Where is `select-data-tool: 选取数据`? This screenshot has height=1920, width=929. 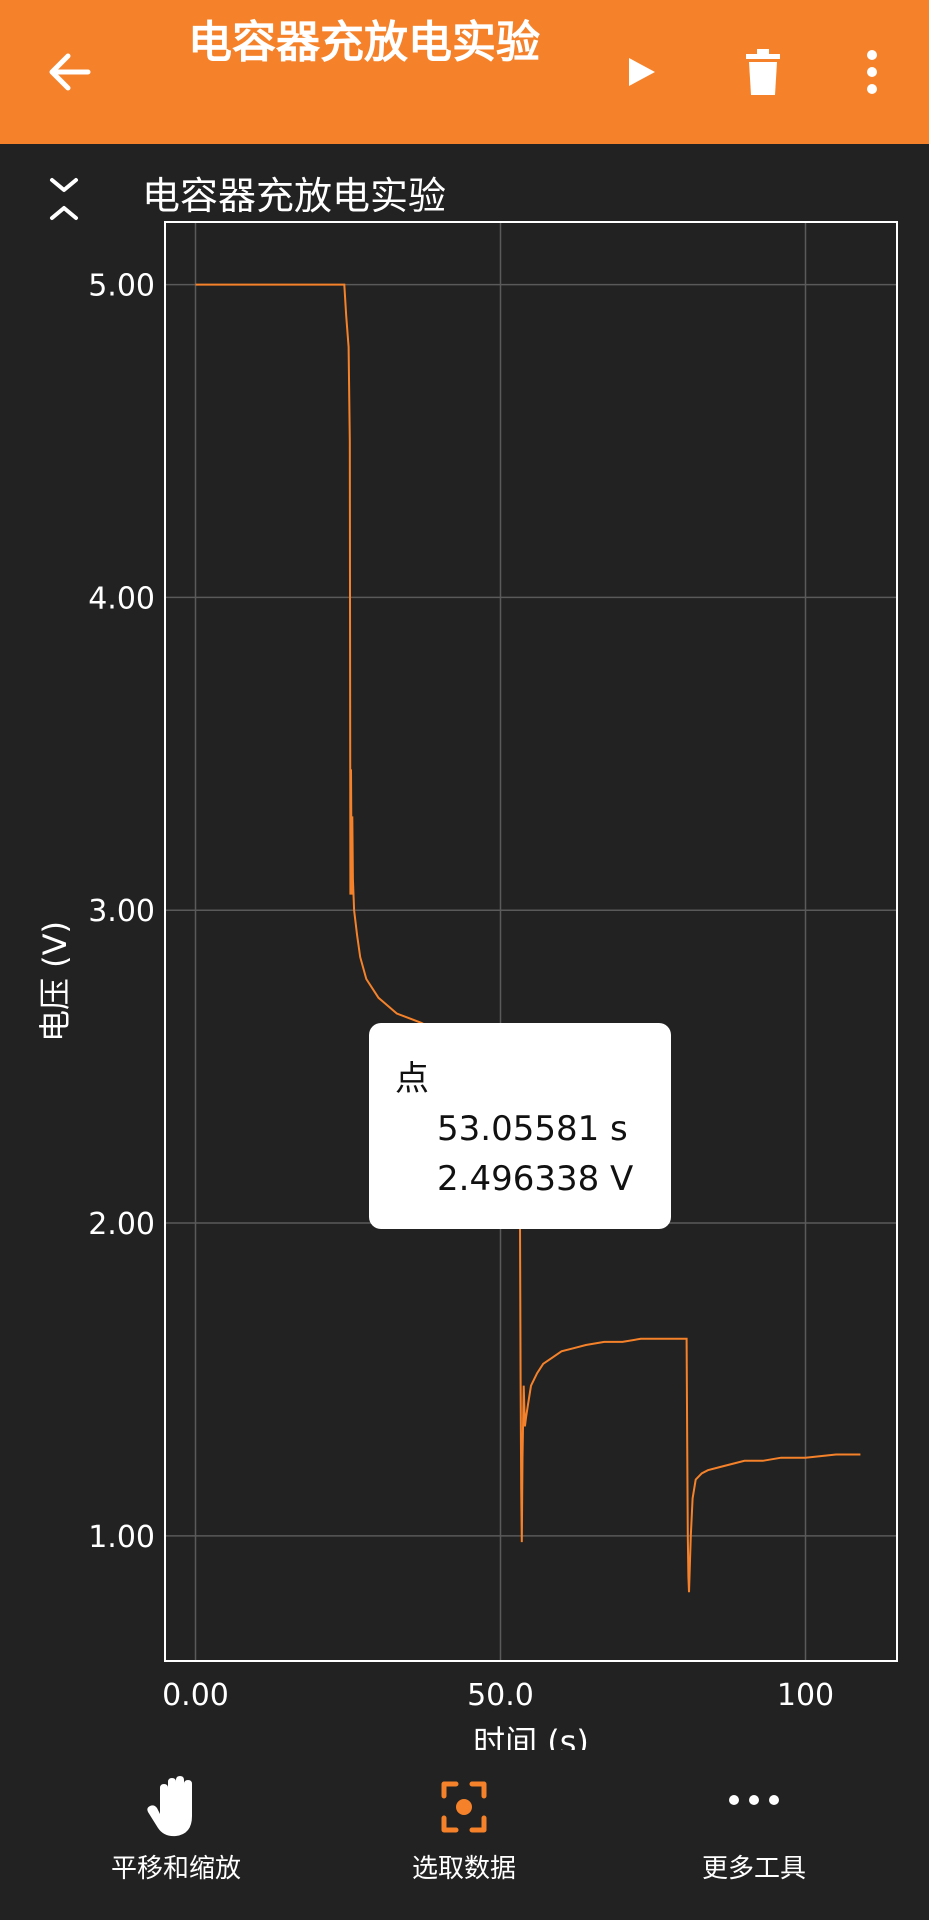
select-data-tool: 选取数据 is located at coordinates (464, 1835).